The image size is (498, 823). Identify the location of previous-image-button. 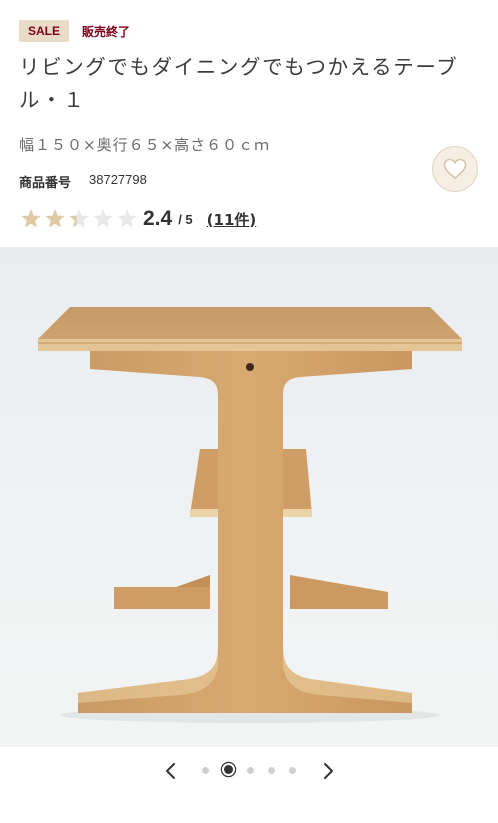
(171, 771).